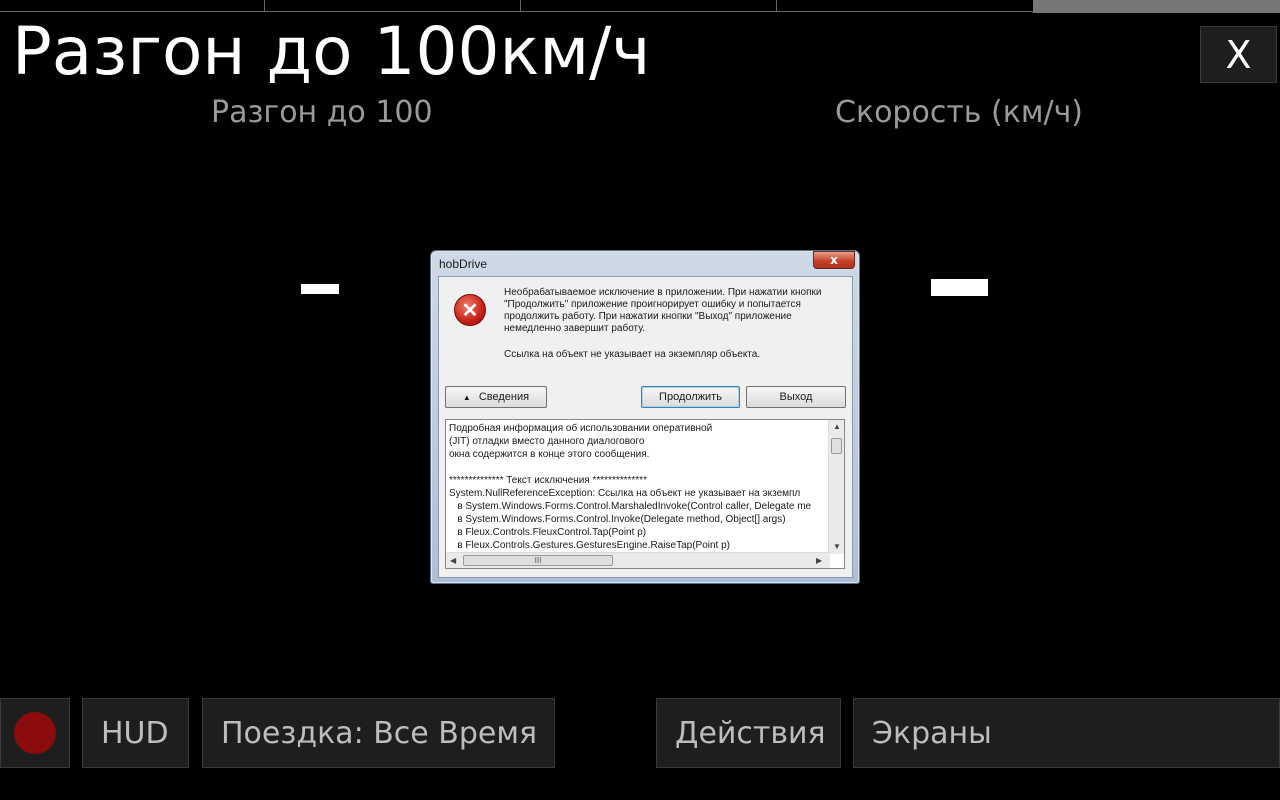  I want to click on scroll-left-icon: ◀, so click(453, 560).